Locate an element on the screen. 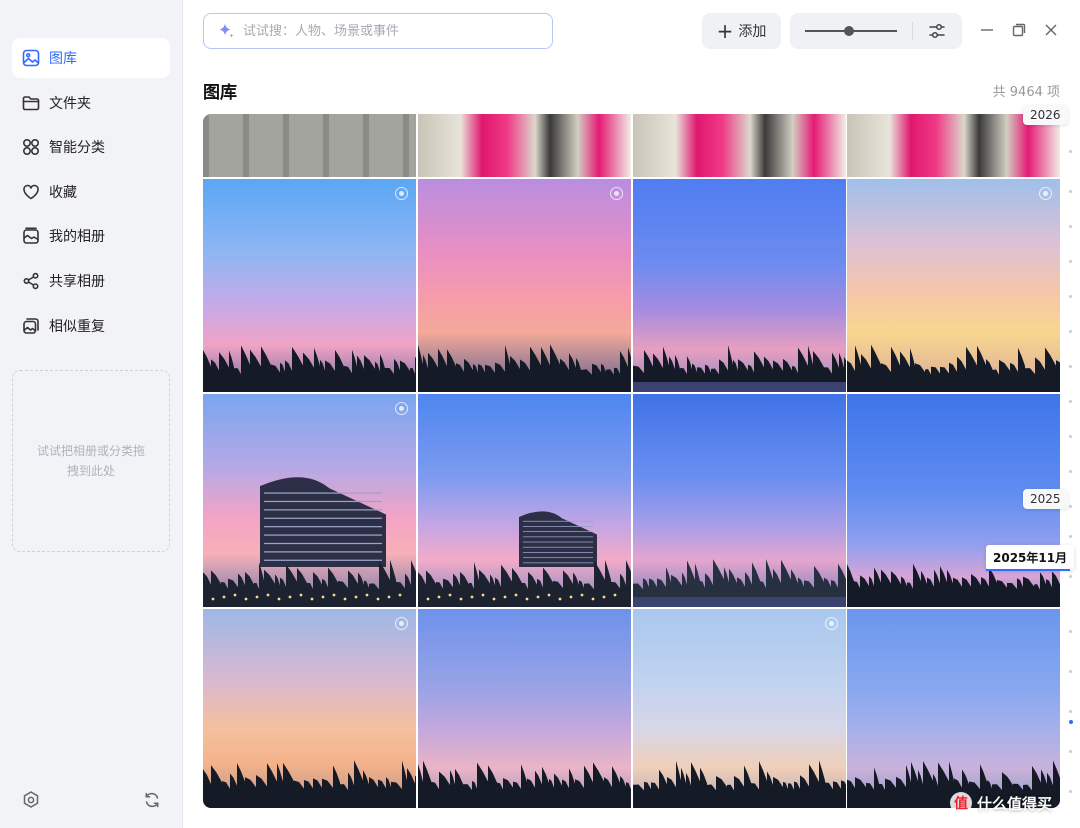 This screenshot has height=828, width=1080. sidebar-item-favorites: 收藏 is located at coordinates (91, 192).